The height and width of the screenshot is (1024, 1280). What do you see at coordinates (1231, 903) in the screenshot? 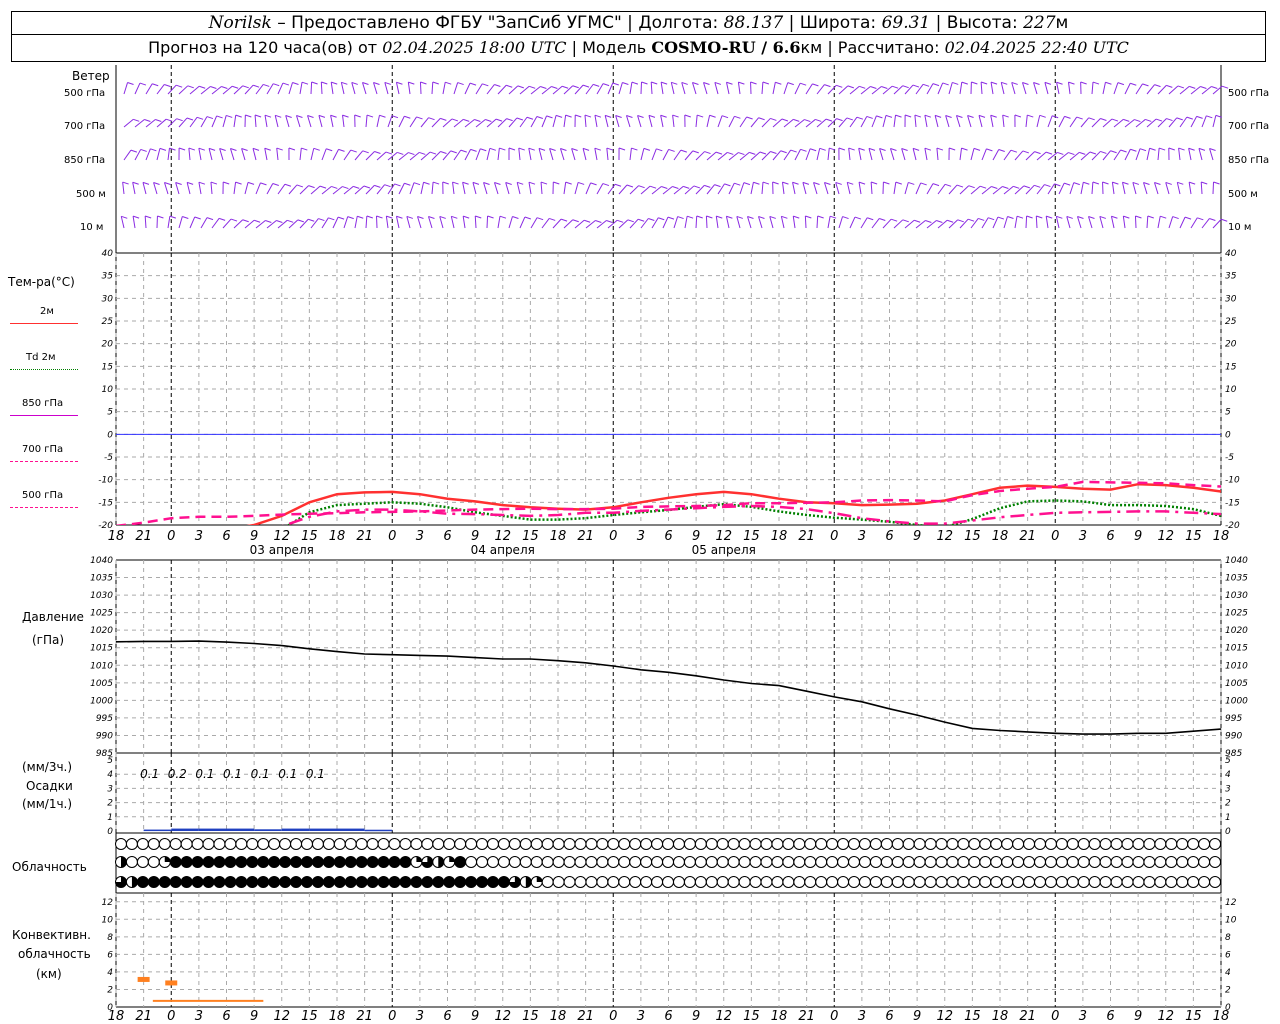
I see `conv-ytick-right: 12` at bounding box center [1231, 903].